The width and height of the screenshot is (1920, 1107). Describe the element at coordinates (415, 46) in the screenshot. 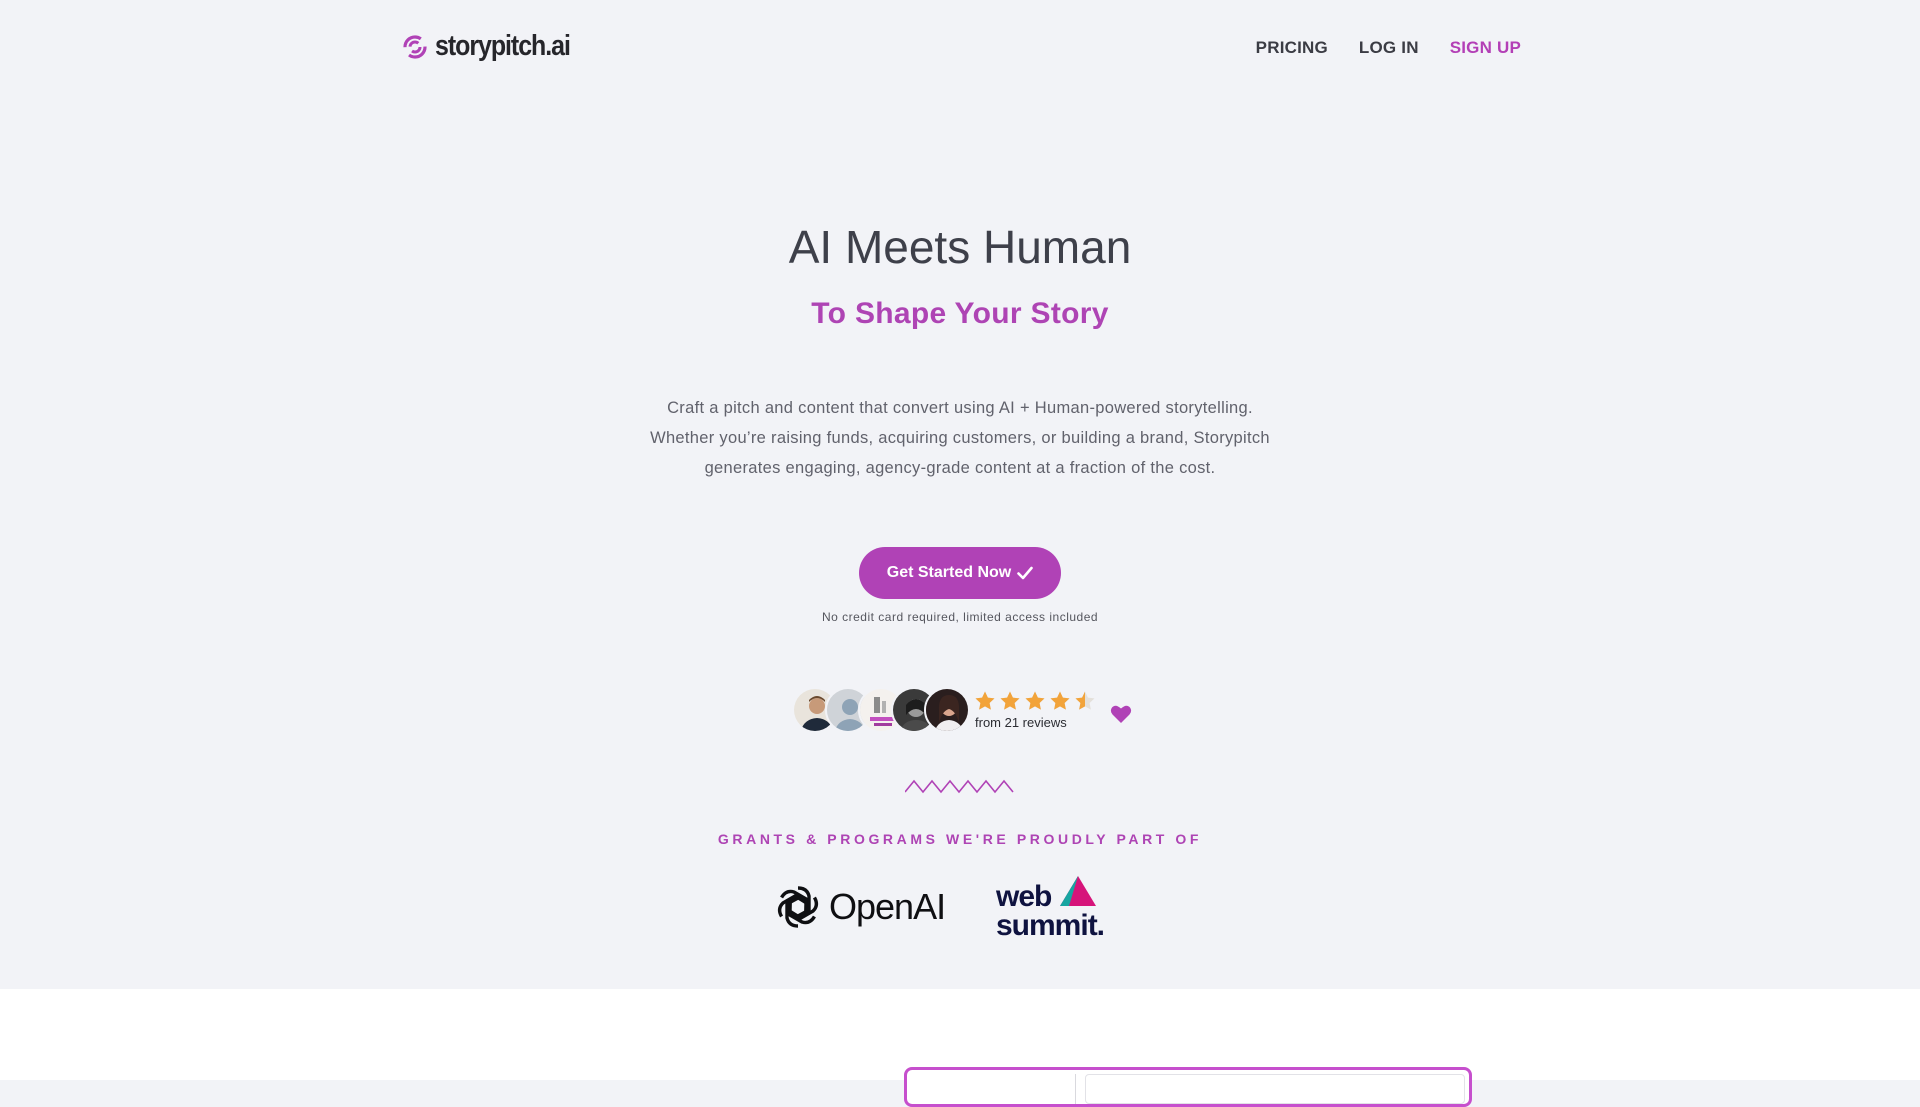

I see `storypitch-logo-icon` at that location.